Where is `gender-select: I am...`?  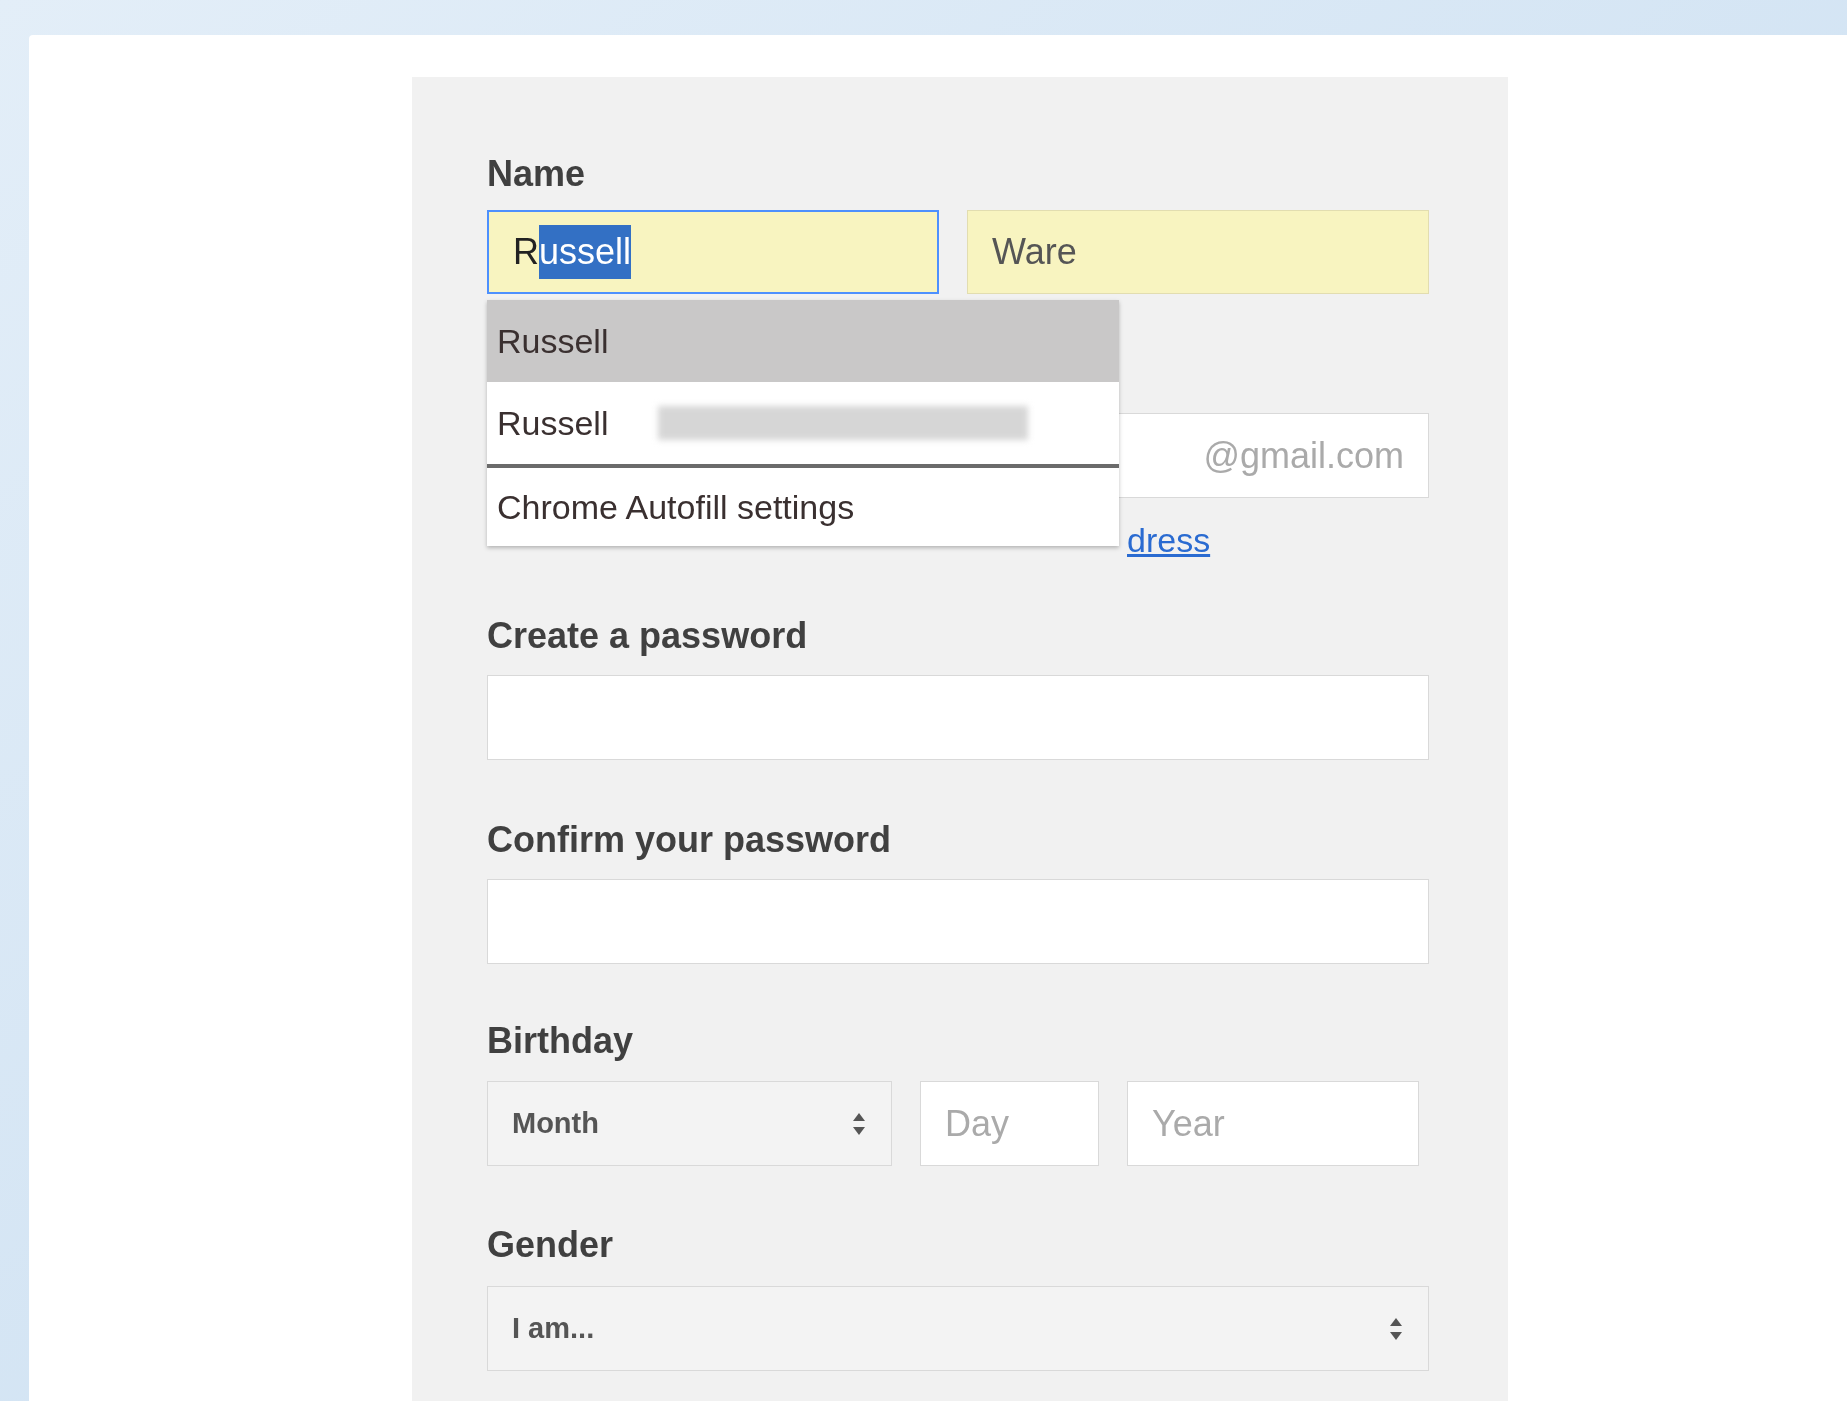 gender-select: I am... is located at coordinates (958, 1328).